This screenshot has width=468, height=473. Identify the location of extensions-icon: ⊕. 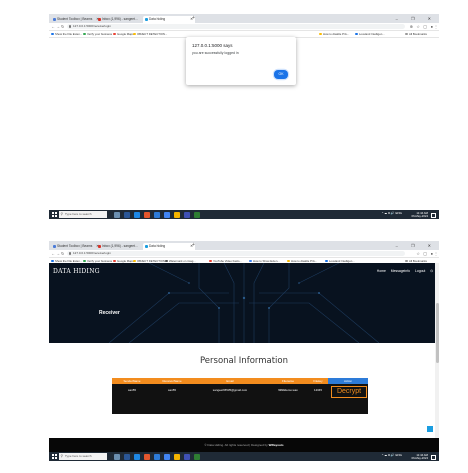
(411, 26).